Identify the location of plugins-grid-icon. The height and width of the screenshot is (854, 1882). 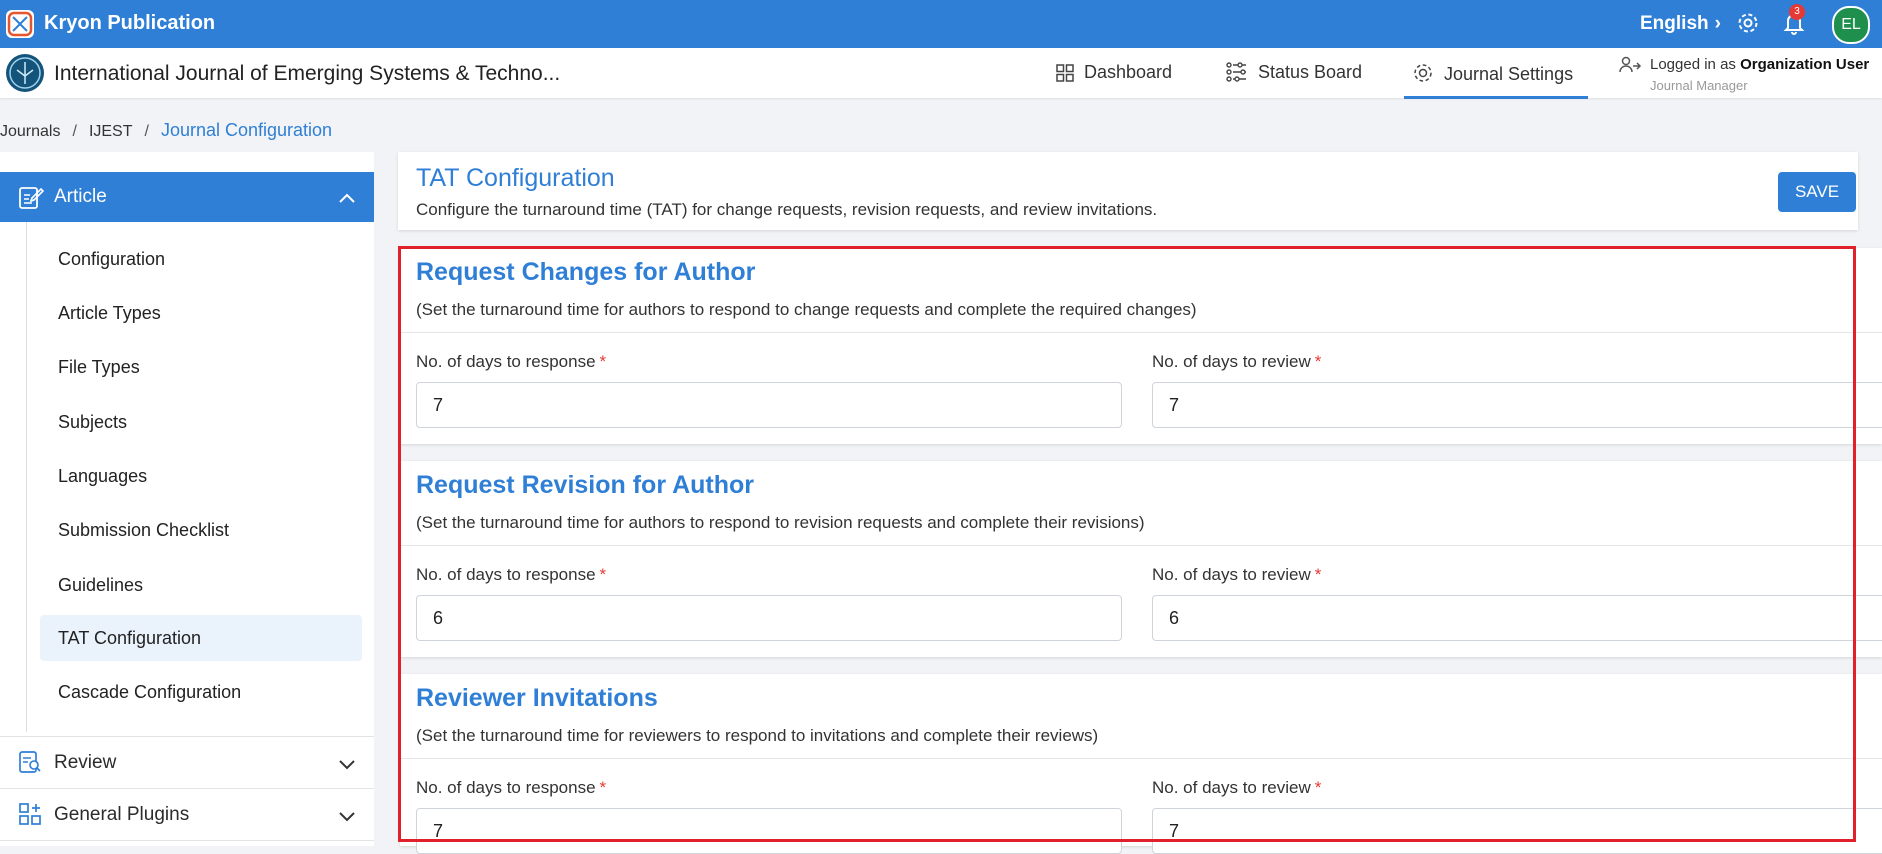
(30, 817).